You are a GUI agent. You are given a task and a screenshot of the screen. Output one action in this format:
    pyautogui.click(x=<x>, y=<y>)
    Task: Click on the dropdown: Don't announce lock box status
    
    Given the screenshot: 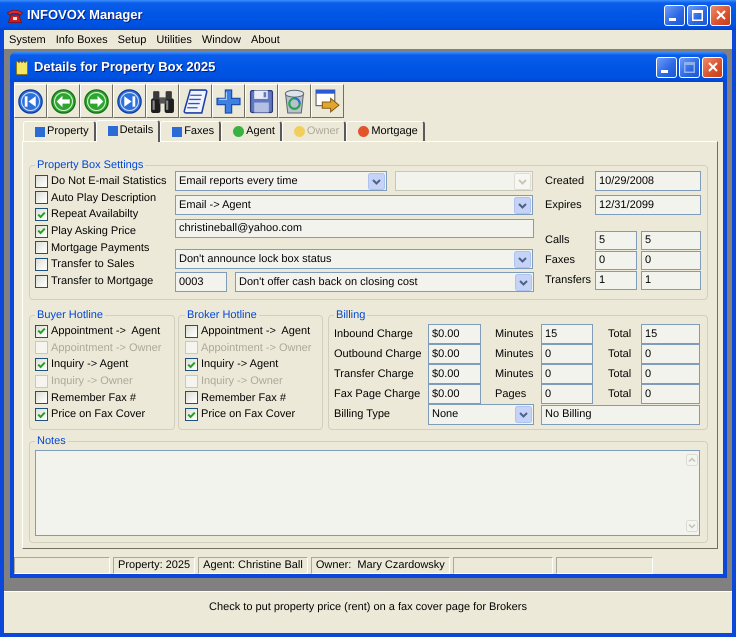 What is the action you would take?
    pyautogui.click(x=354, y=259)
    